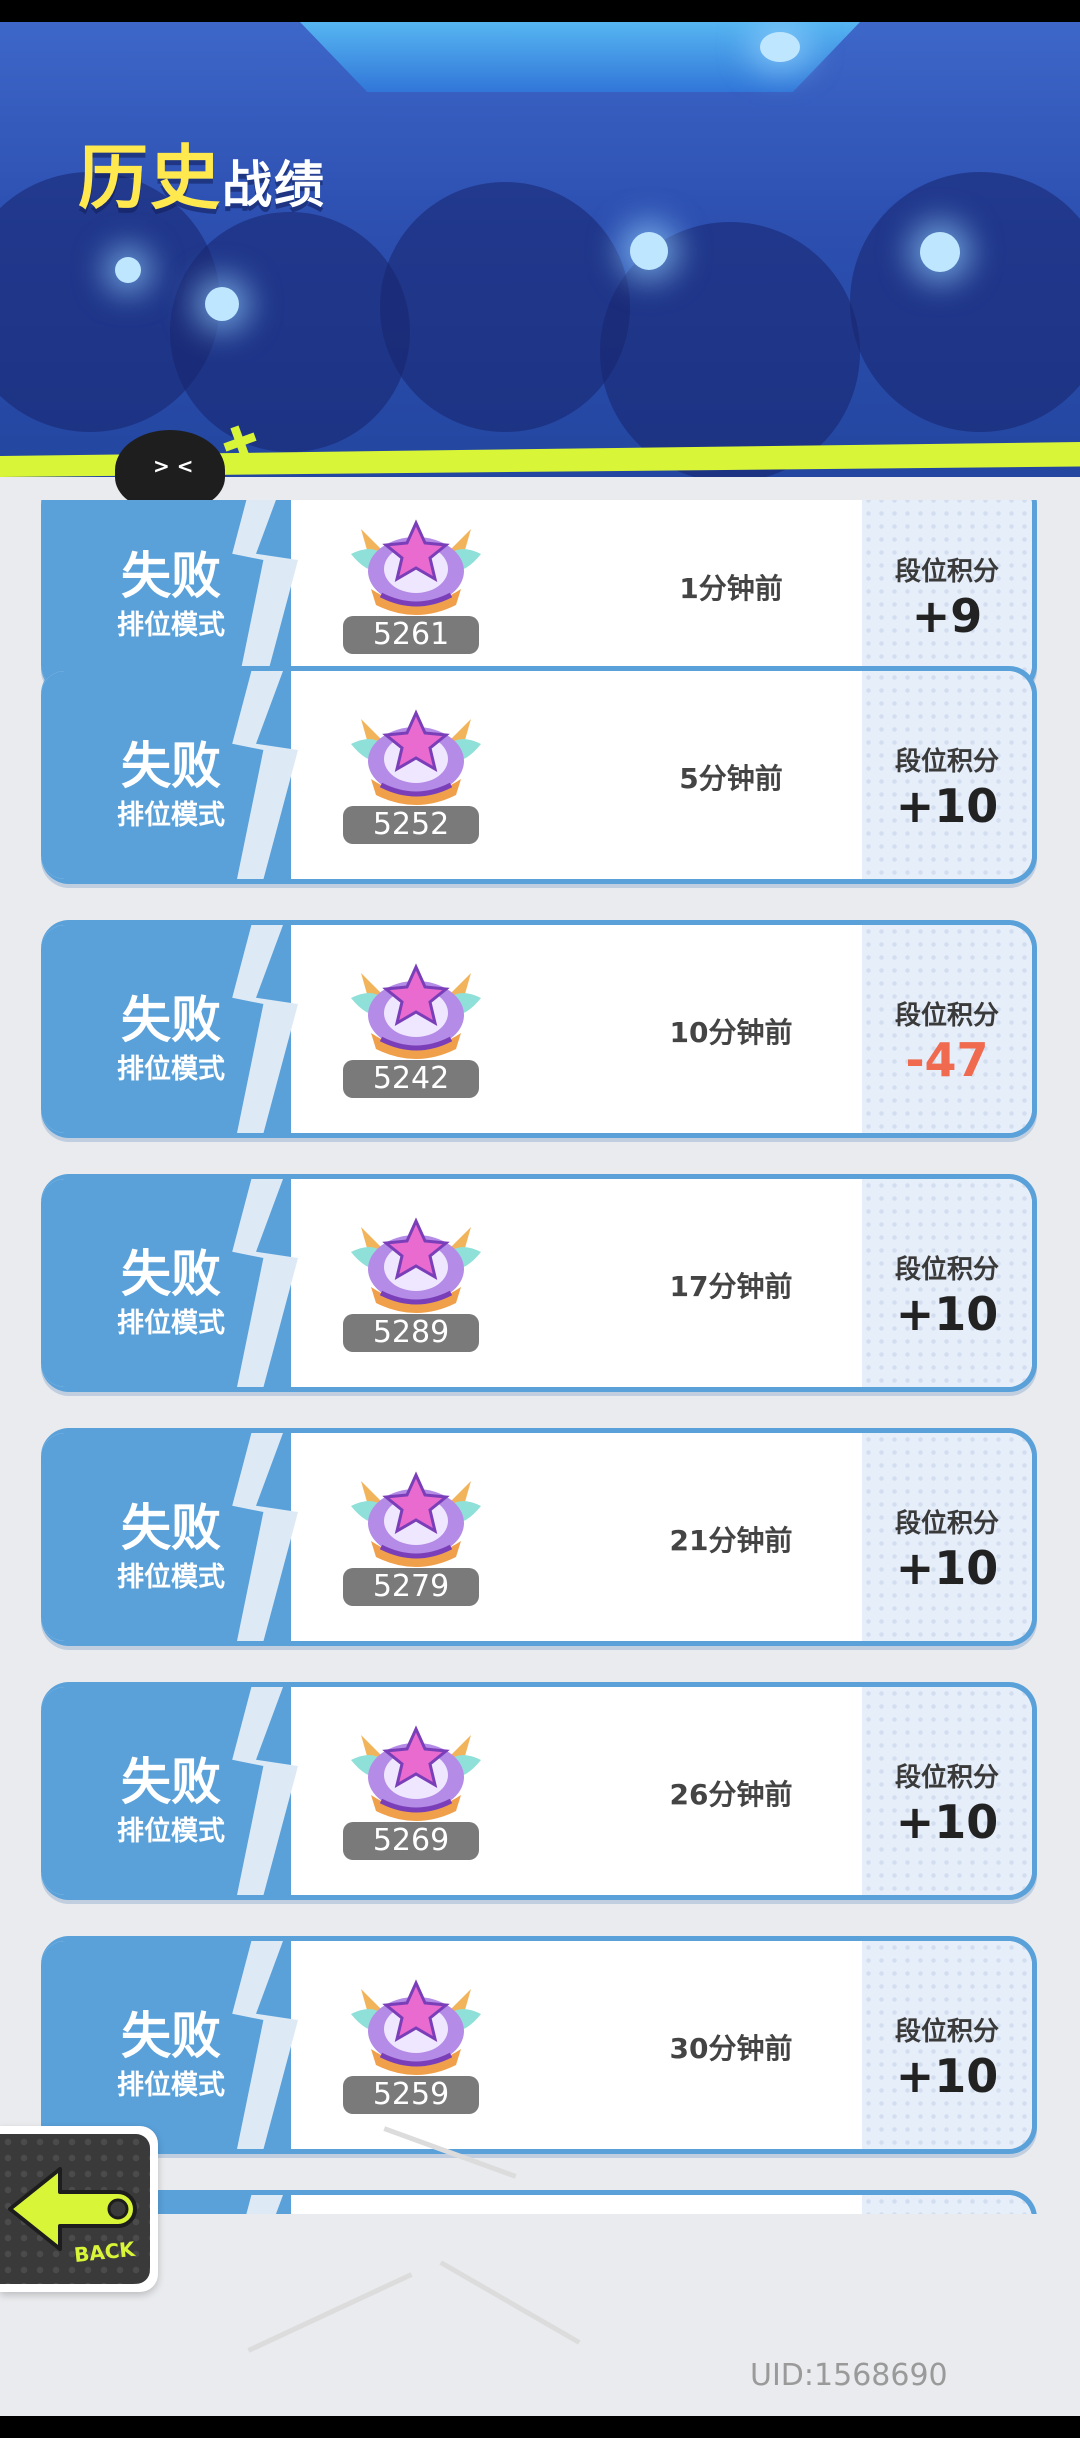 The width and height of the screenshot is (1080, 2438). What do you see at coordinates (536, 1029) in the screenshot?
I see `card-body: 失败 排位模式 5242 10分钟前 段位积分 -47` at bounding box center [536, 1029].